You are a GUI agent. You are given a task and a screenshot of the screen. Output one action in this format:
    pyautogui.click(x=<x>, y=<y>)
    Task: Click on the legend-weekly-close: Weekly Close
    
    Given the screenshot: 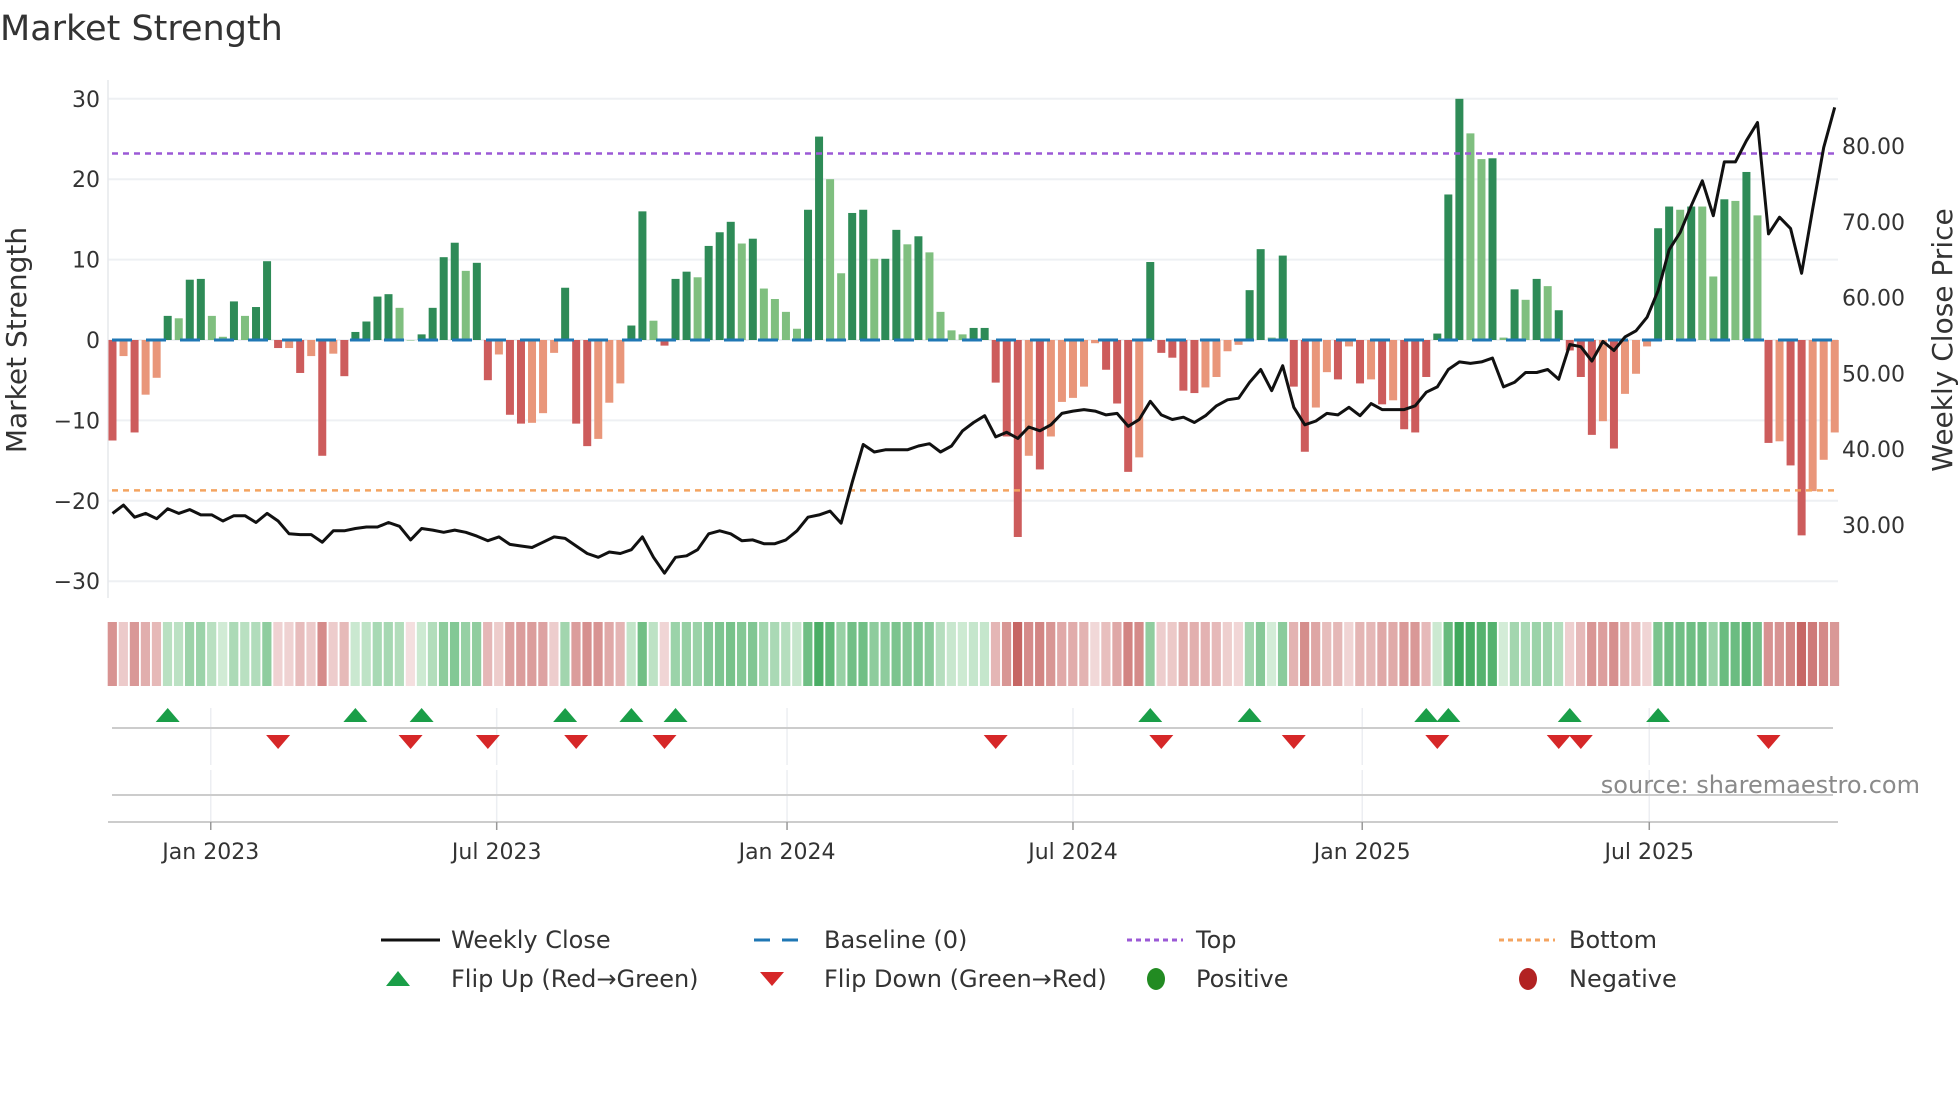 What is the action you would take?
    pyautogui.click(x=531, y=940)
    